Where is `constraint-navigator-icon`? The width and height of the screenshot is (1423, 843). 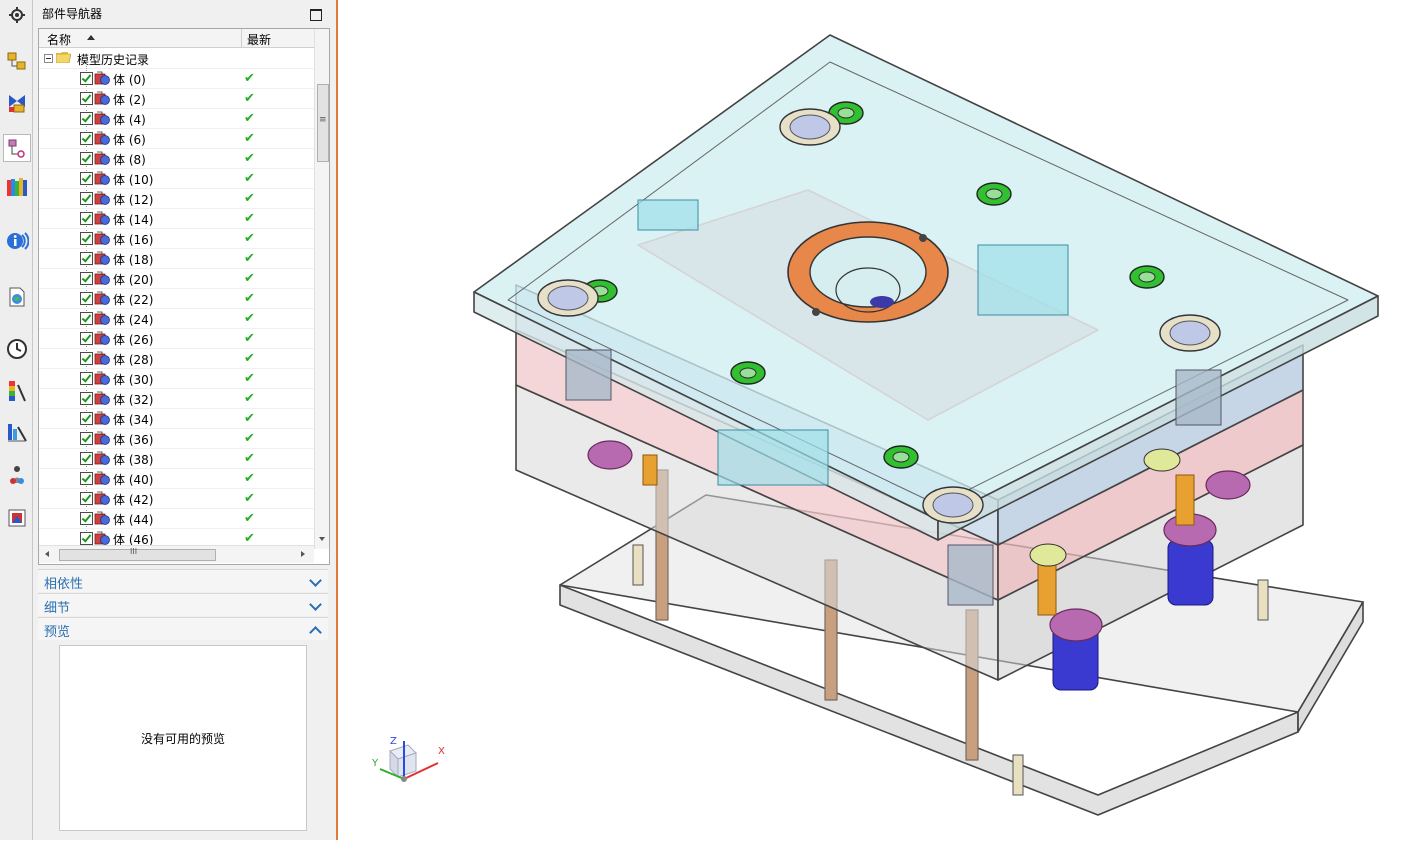 constraint-navigator-icon is located at coordinates (17, 103).